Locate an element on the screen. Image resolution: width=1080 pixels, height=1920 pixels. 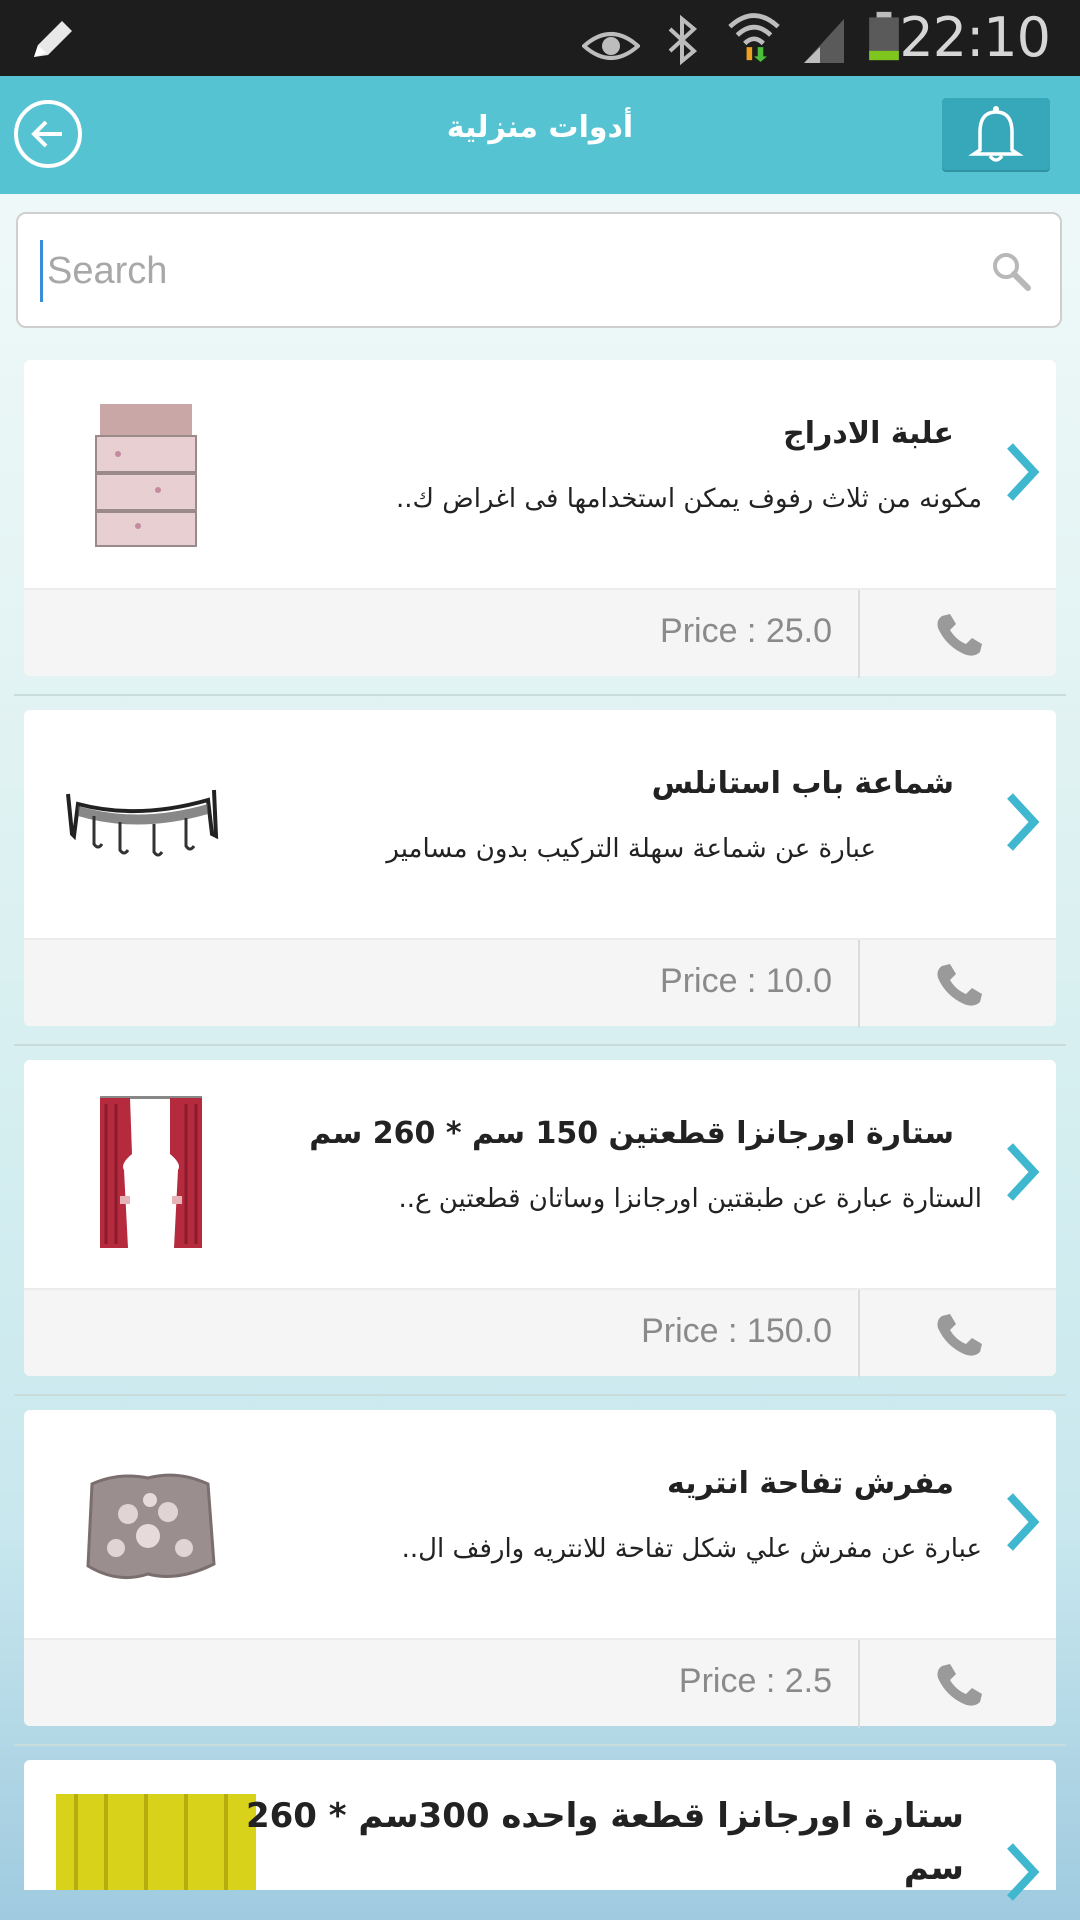
wifi-icon is located at coordinates (754, 37).